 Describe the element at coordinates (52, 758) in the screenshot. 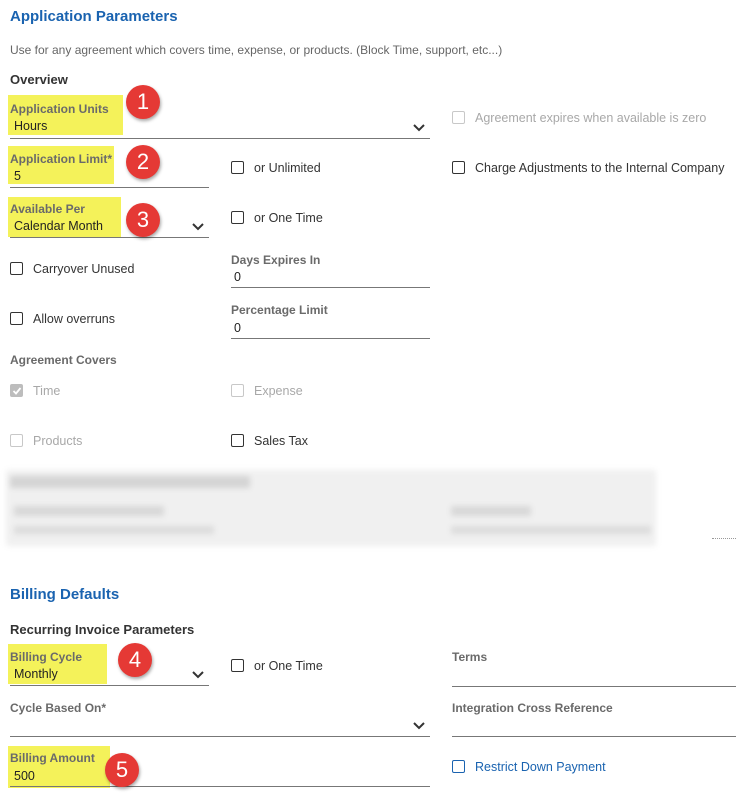

I see `billing-amount-label: Billing Amount` at that location.